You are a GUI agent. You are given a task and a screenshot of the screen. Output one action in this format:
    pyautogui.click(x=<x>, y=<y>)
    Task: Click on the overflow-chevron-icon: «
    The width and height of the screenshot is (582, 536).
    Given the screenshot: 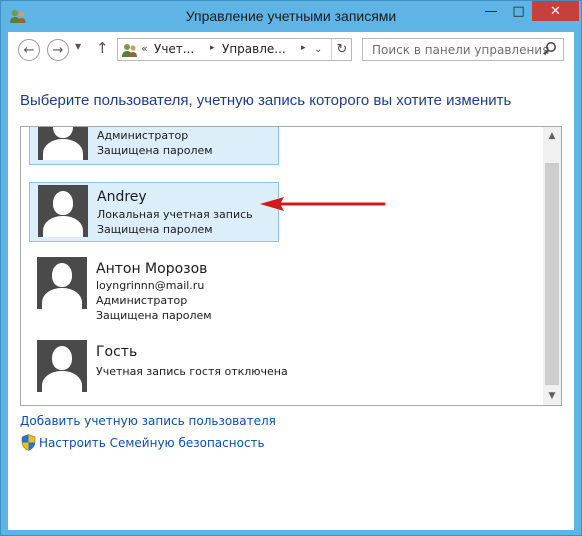 What is the action you would take?
    pyautogui.click(x=144, y=48)
    